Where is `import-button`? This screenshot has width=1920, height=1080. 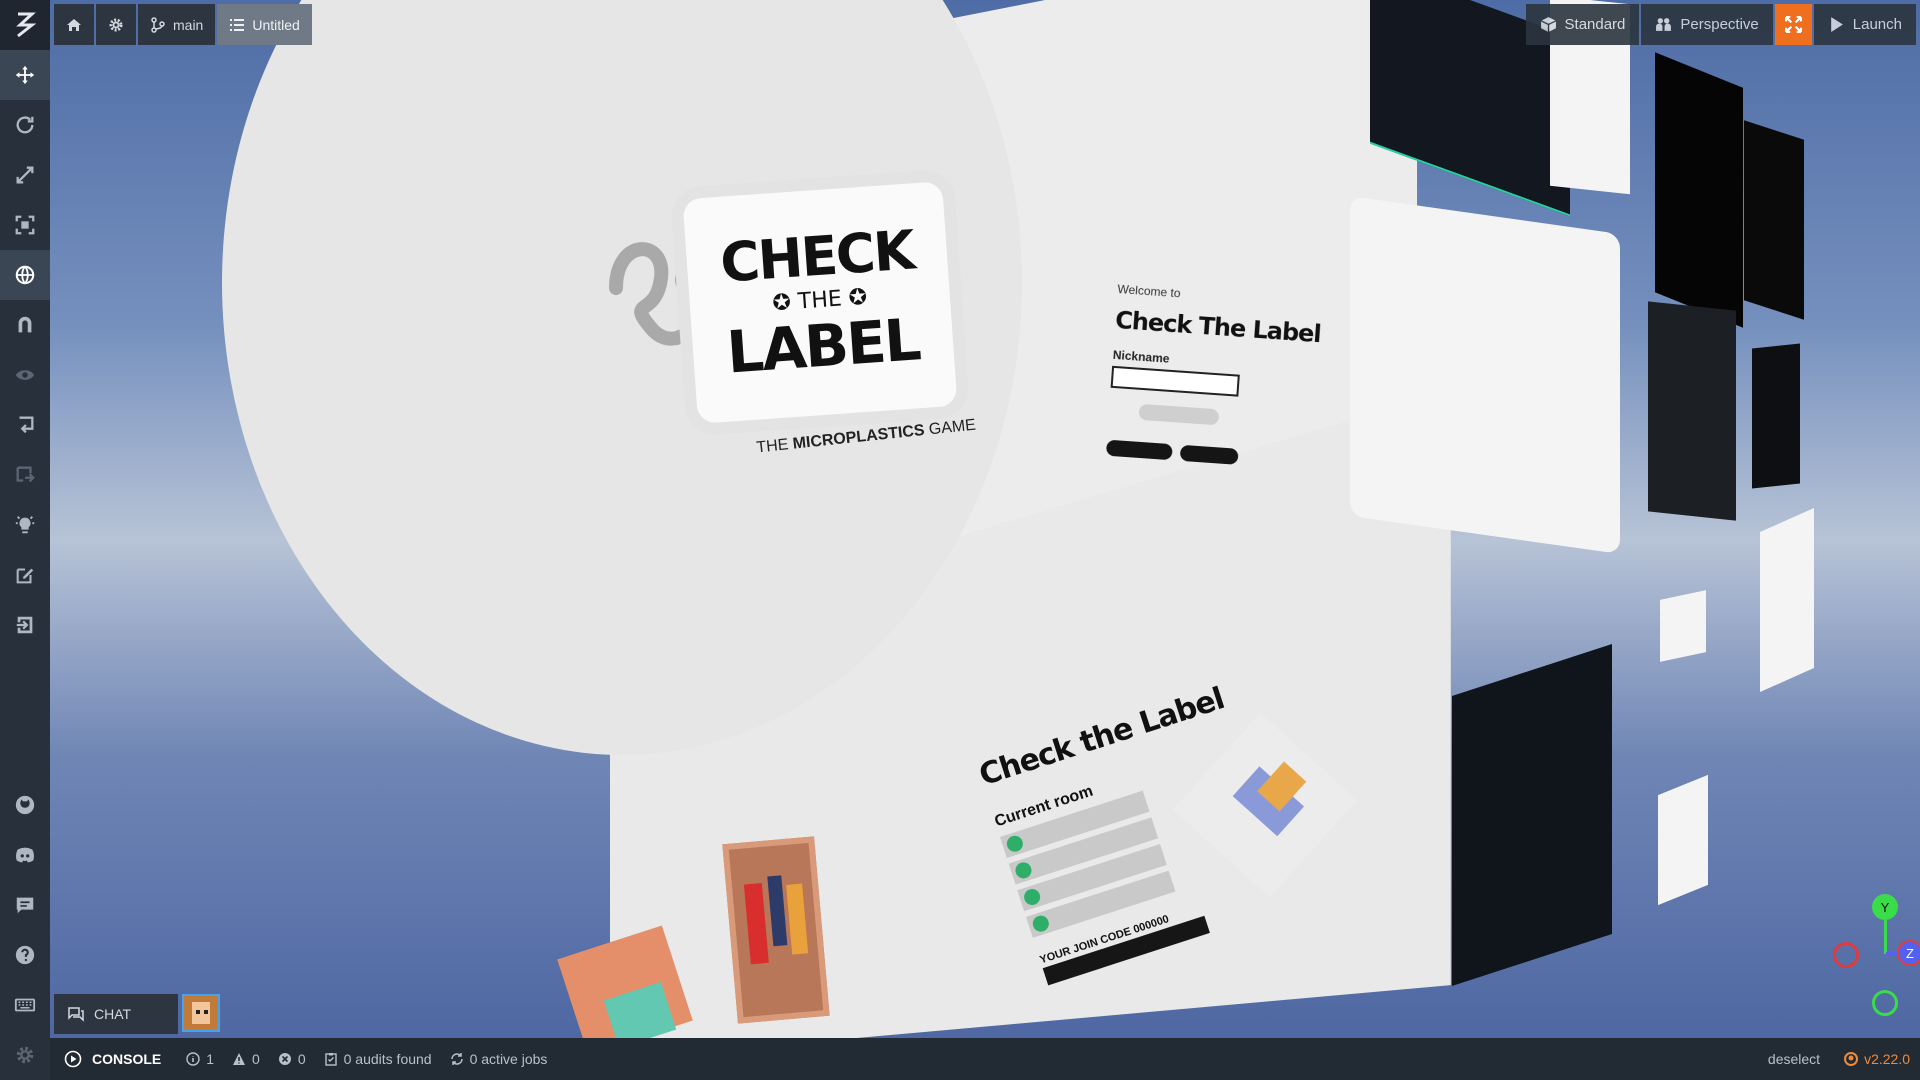
import-button is located at coordinates (25, 625).